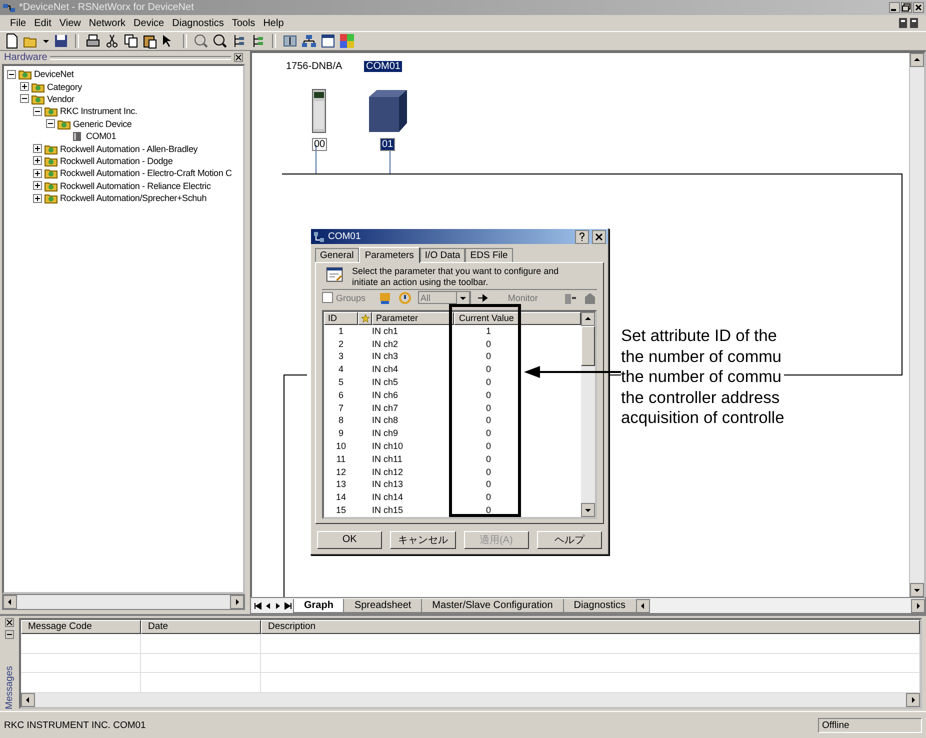 This screenshot has height=738, width=926. What do you see at coordinates (146, 173) in the screenshot?
I see `tree-item: Rockwell Automation - Electro-Craft Motion C` at bounding box center [146, 173].